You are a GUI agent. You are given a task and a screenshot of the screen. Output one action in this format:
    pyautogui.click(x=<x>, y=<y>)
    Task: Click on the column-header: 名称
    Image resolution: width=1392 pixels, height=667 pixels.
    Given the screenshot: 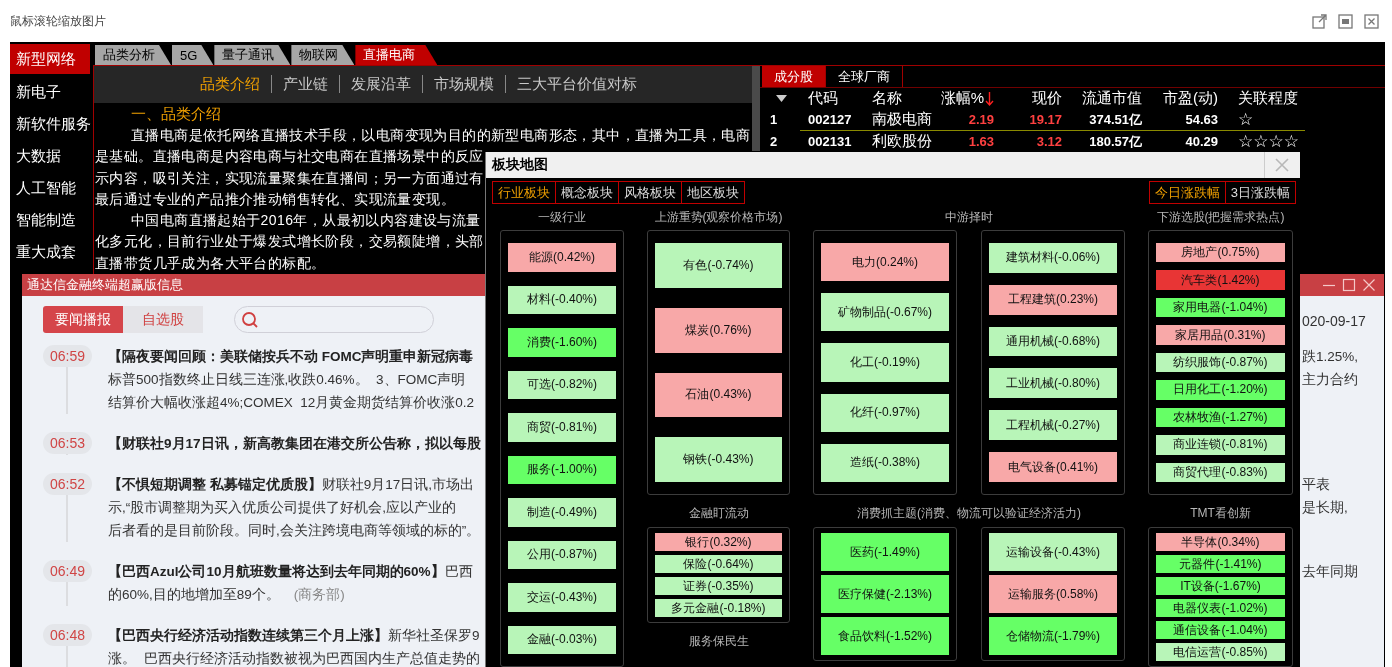 What is the action you would take?
    pyautogui.click(x=887, y=98)
    